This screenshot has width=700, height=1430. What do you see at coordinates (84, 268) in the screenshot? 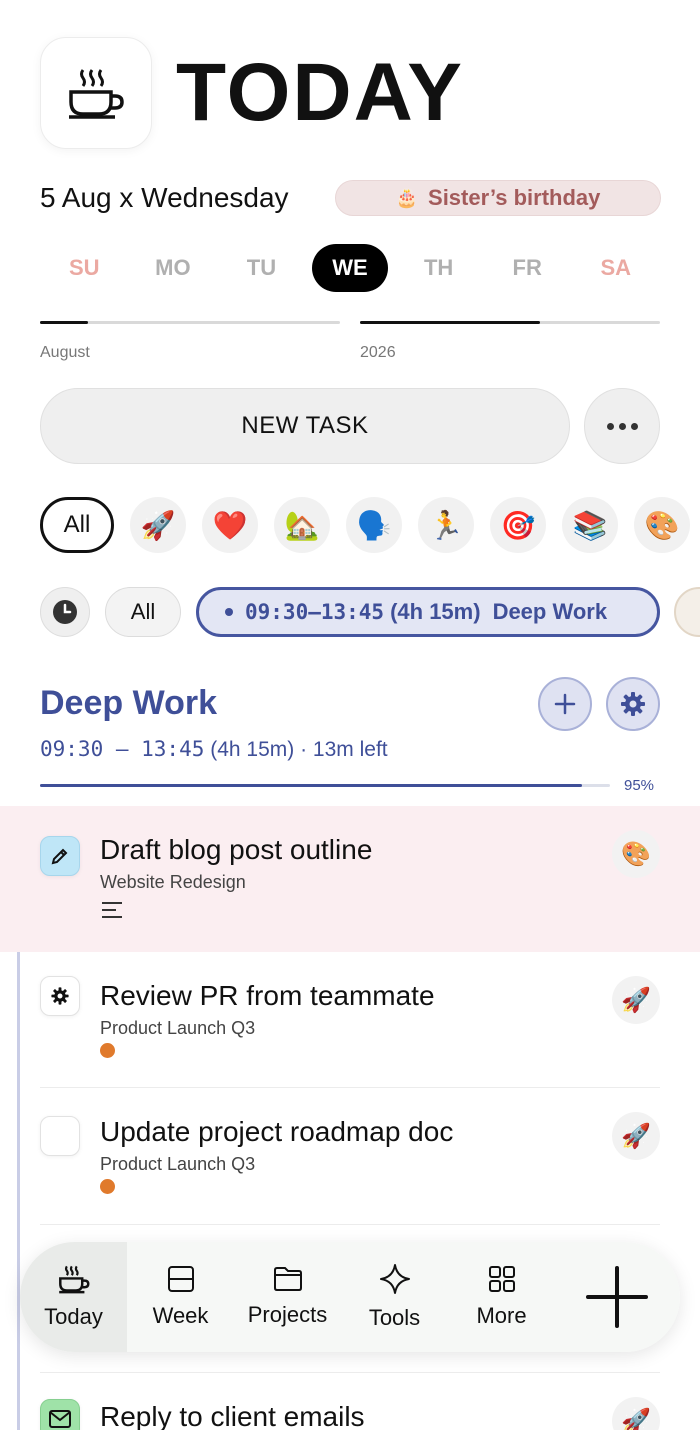
I see `day-su: SU` at bounding box center [84, 268].